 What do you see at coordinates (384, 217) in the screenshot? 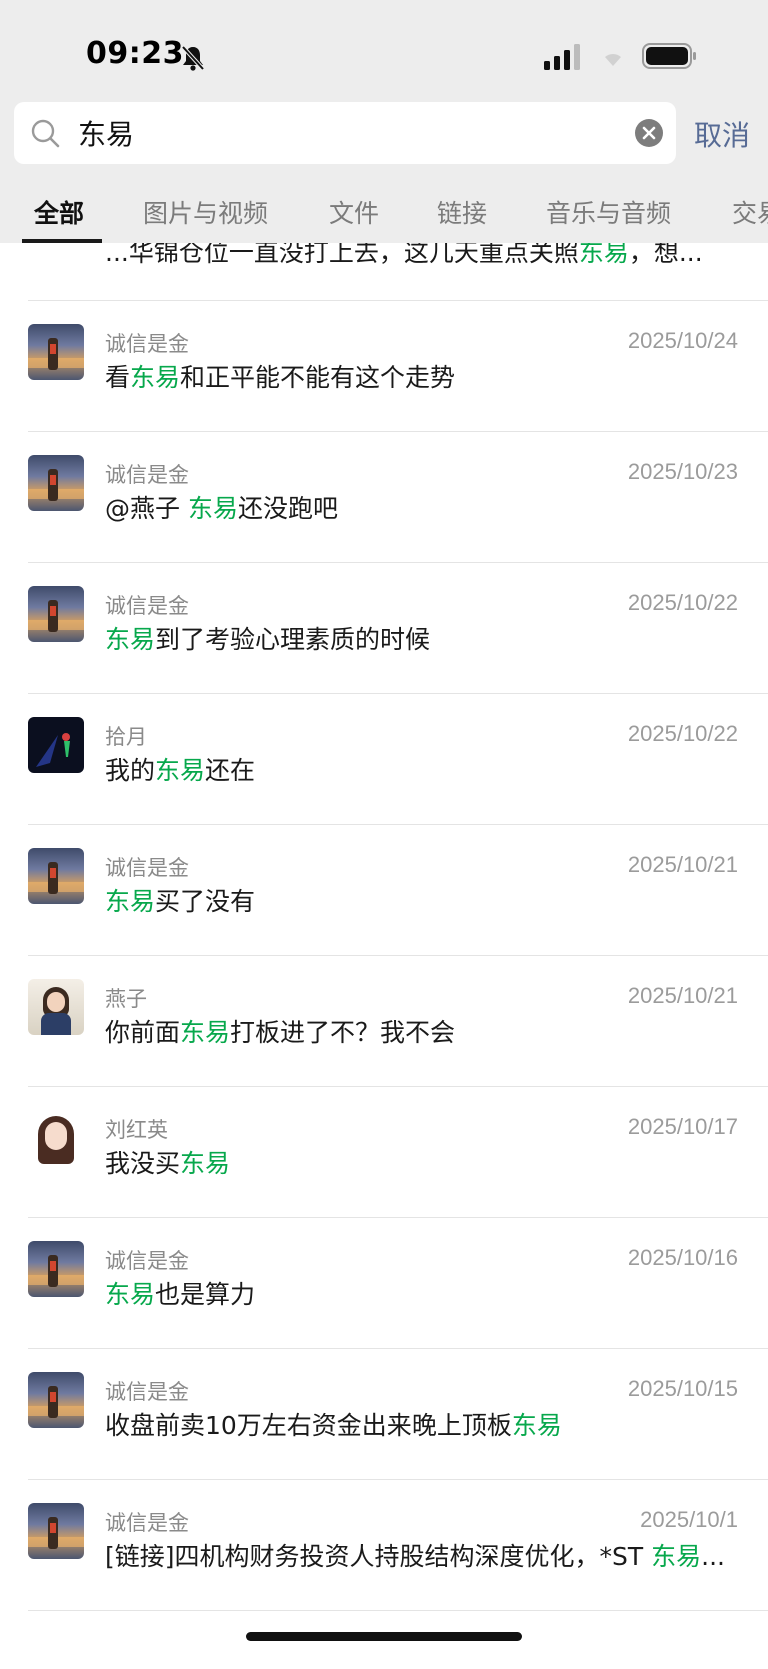
I see `filter-tabs: 全部 图片与视频 文件 链接 音乐与音频 交易` at bounding box center [384, 217].